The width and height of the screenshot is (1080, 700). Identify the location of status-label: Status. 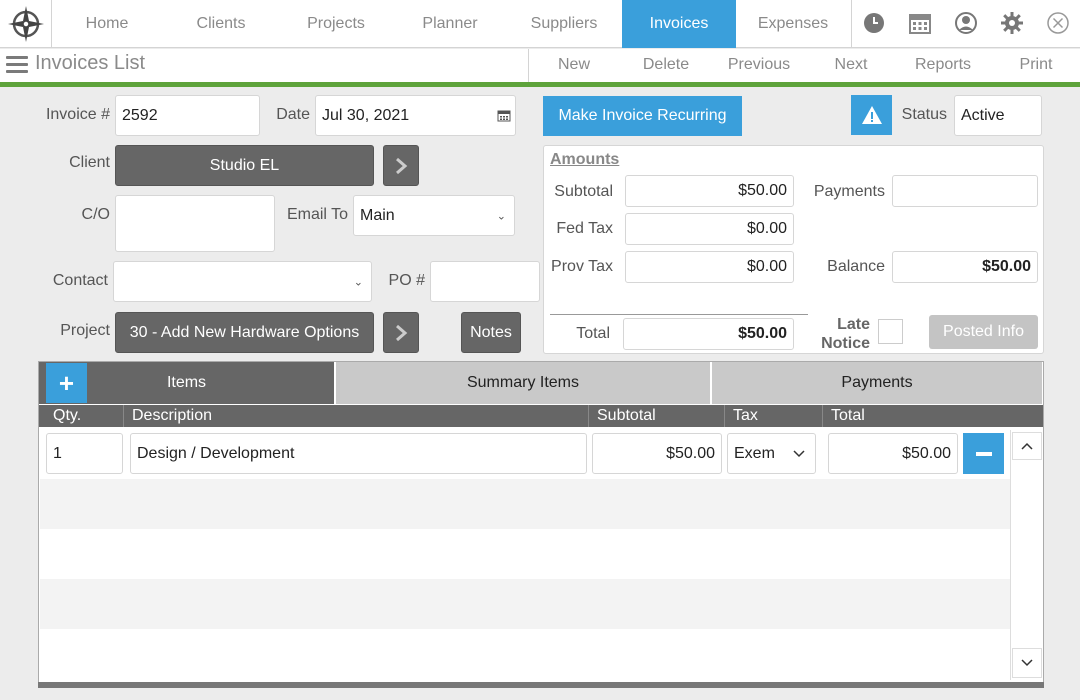
(924, 114).